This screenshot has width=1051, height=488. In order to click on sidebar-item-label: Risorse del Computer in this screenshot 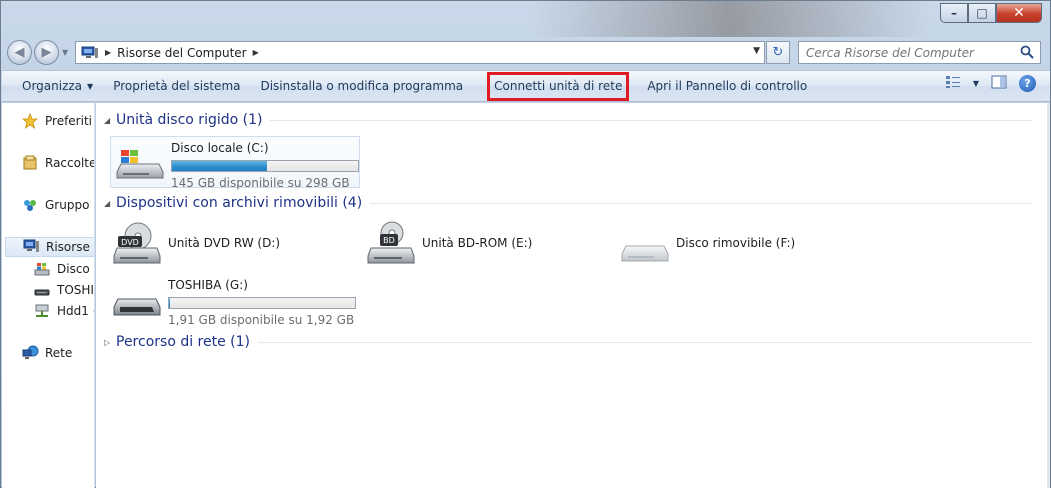, I will do `click(70, 247)`.